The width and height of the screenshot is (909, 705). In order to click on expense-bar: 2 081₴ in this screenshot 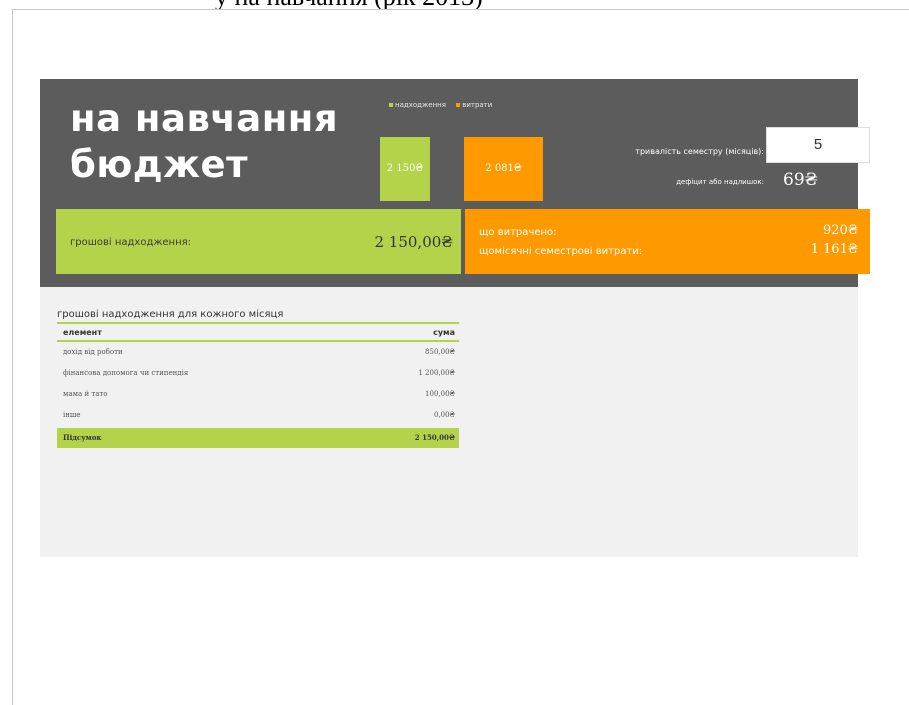, I will do `click(503, 169)`.